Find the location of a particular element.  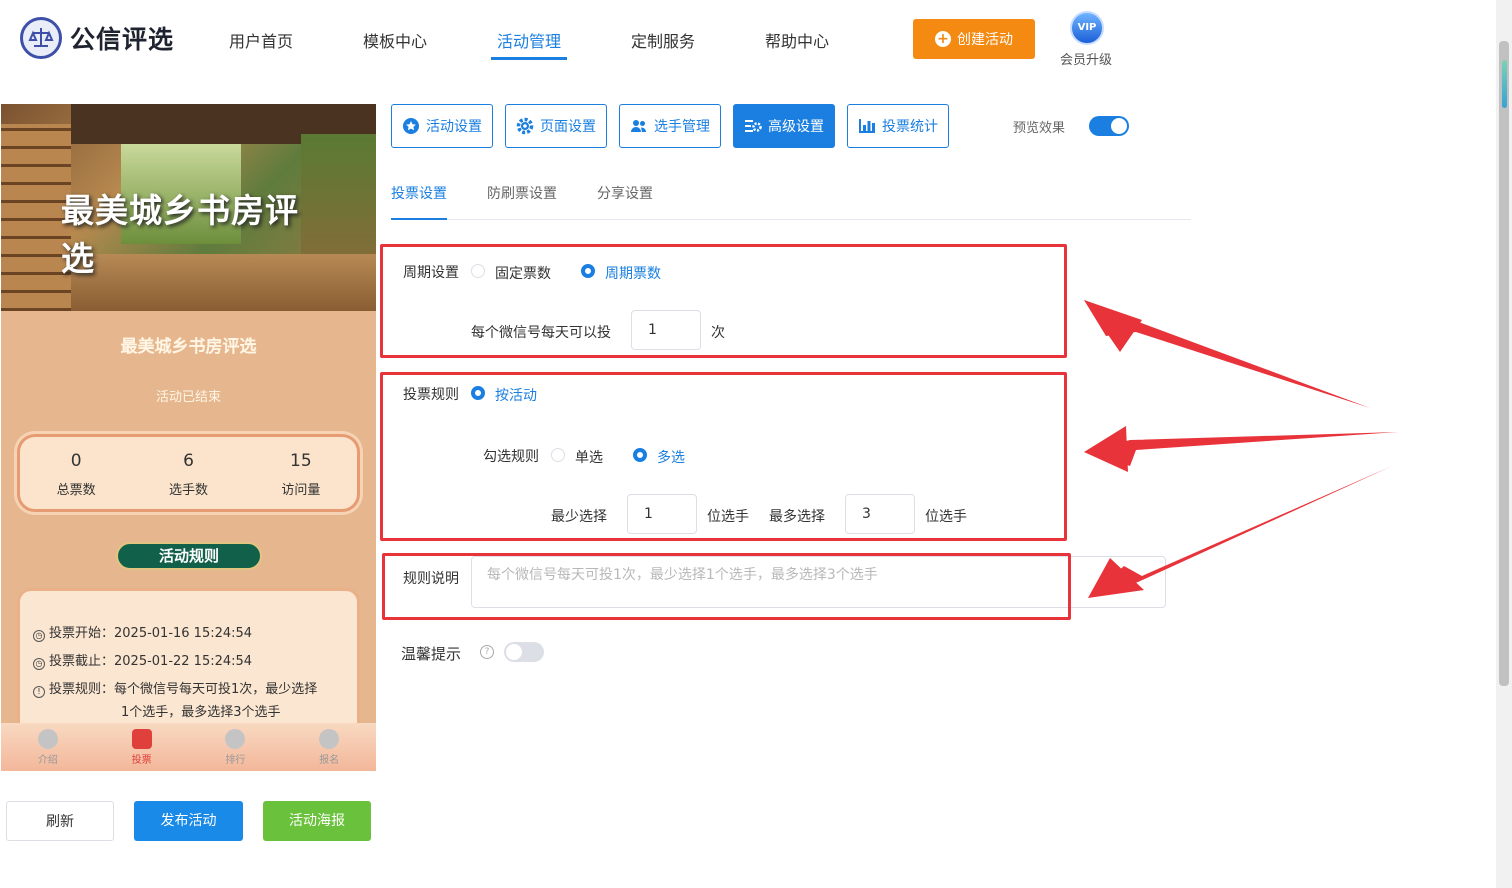

annotation-arrows is located at coordinates (1241, 449).